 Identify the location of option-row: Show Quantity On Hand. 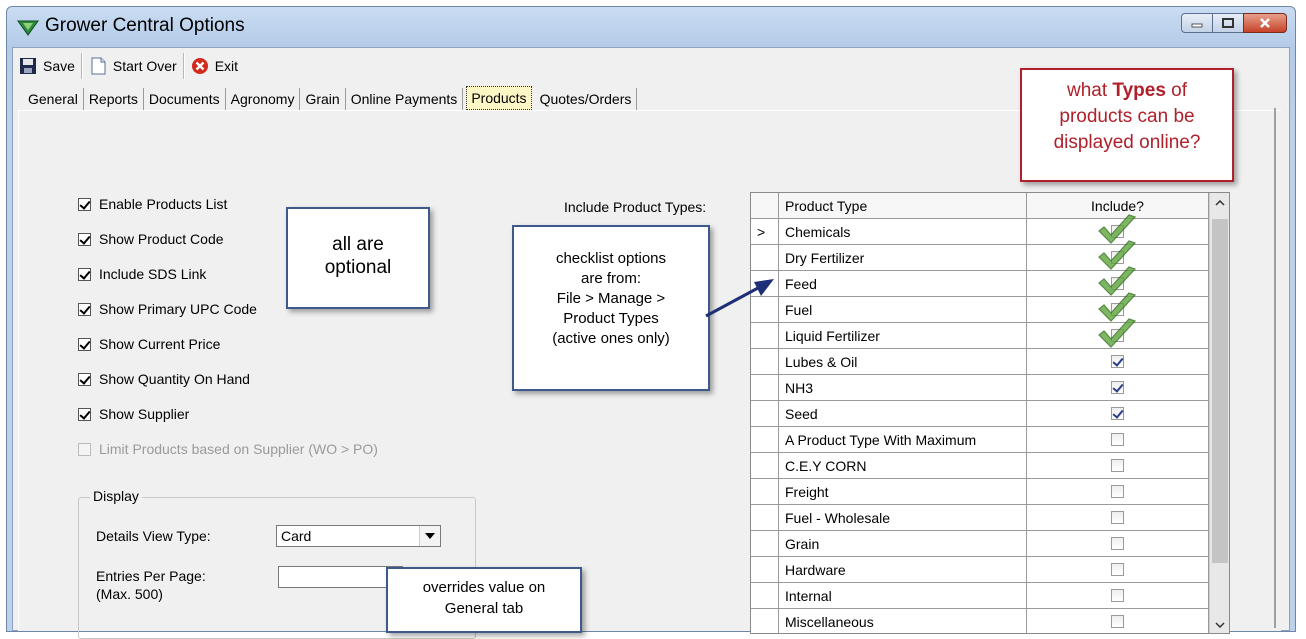
(164, 379).